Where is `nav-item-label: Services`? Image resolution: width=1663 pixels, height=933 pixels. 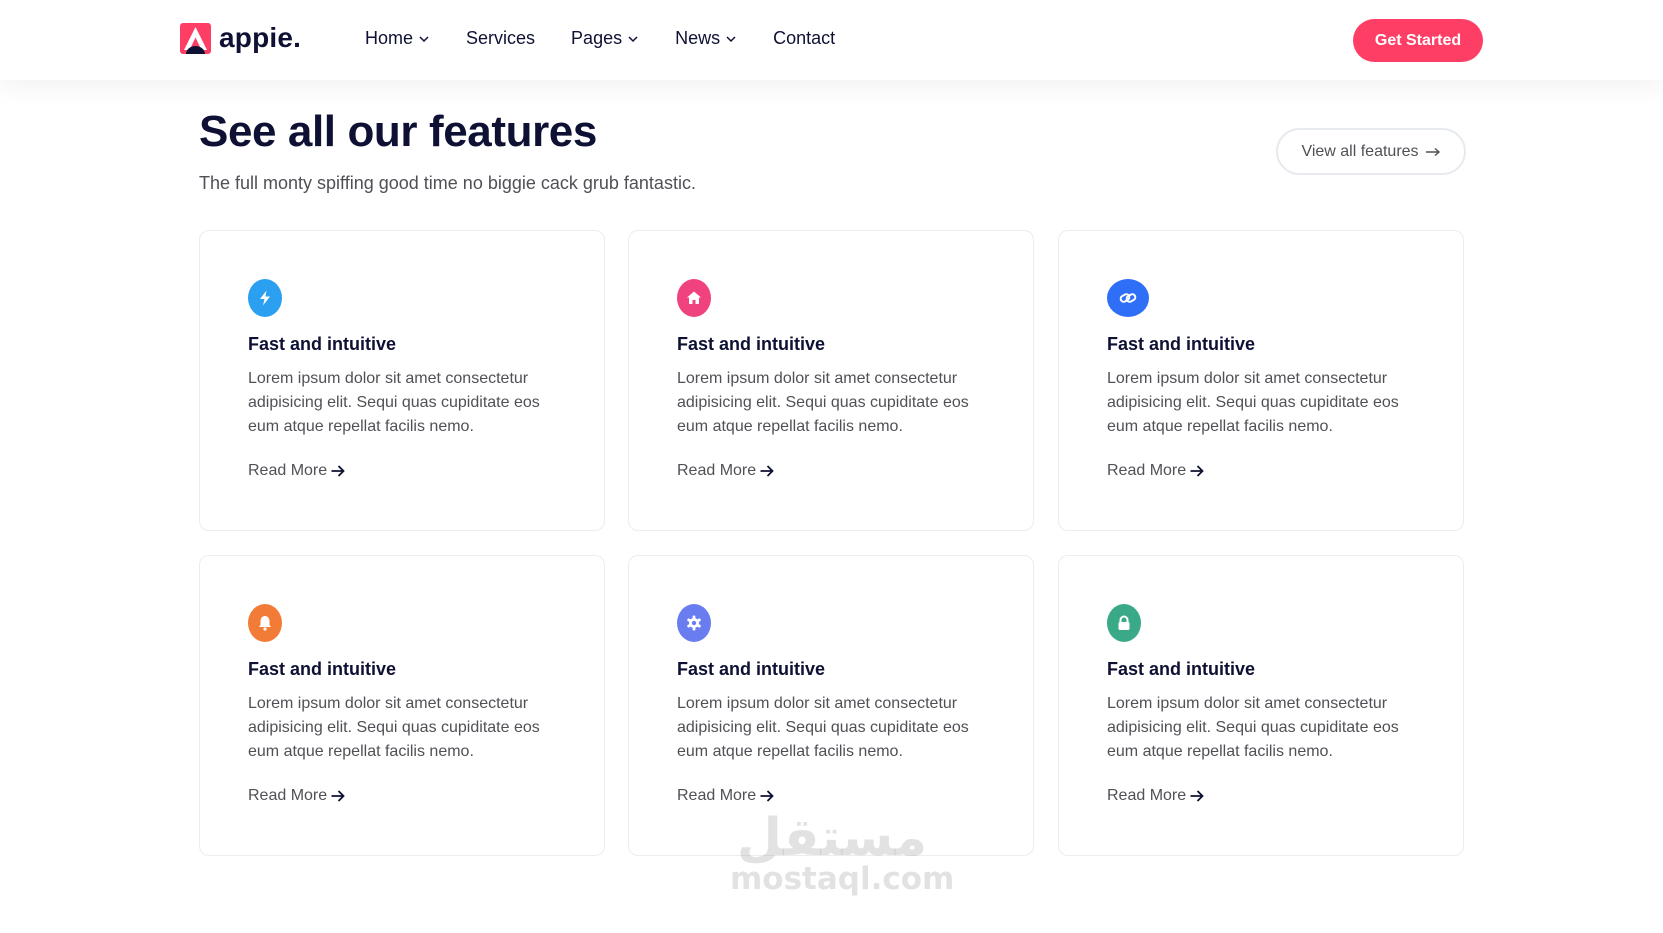
nav-item-label: Services is located at coordinates (501, 38).